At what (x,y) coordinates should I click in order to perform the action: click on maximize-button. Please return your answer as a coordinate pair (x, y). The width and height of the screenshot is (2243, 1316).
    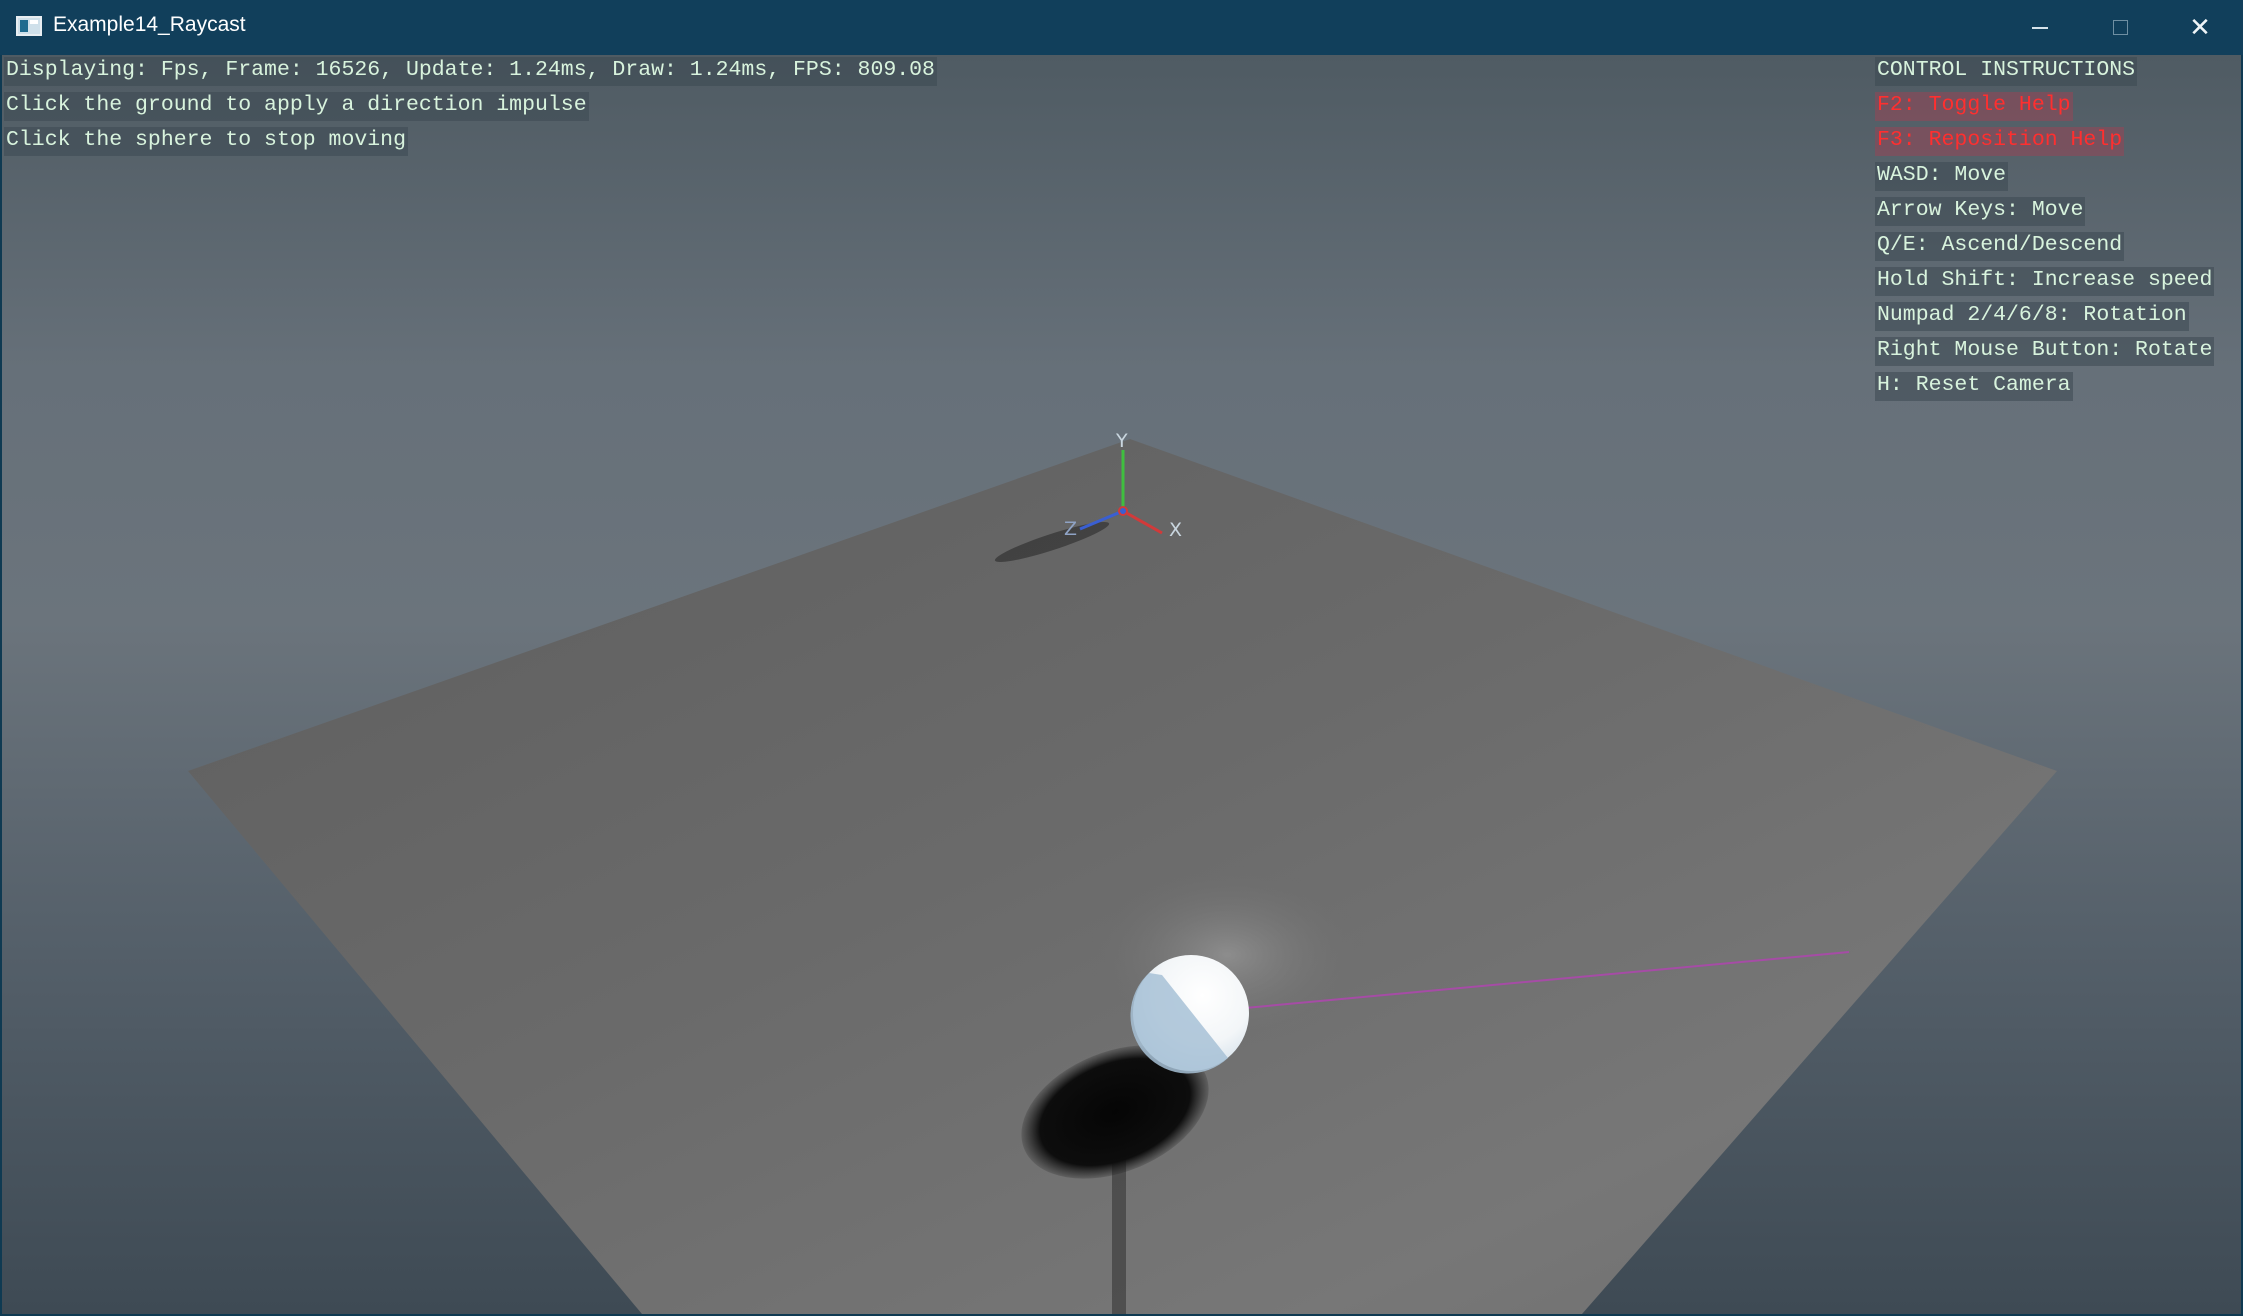
    Looking at the image, I should click on (2120, 27).